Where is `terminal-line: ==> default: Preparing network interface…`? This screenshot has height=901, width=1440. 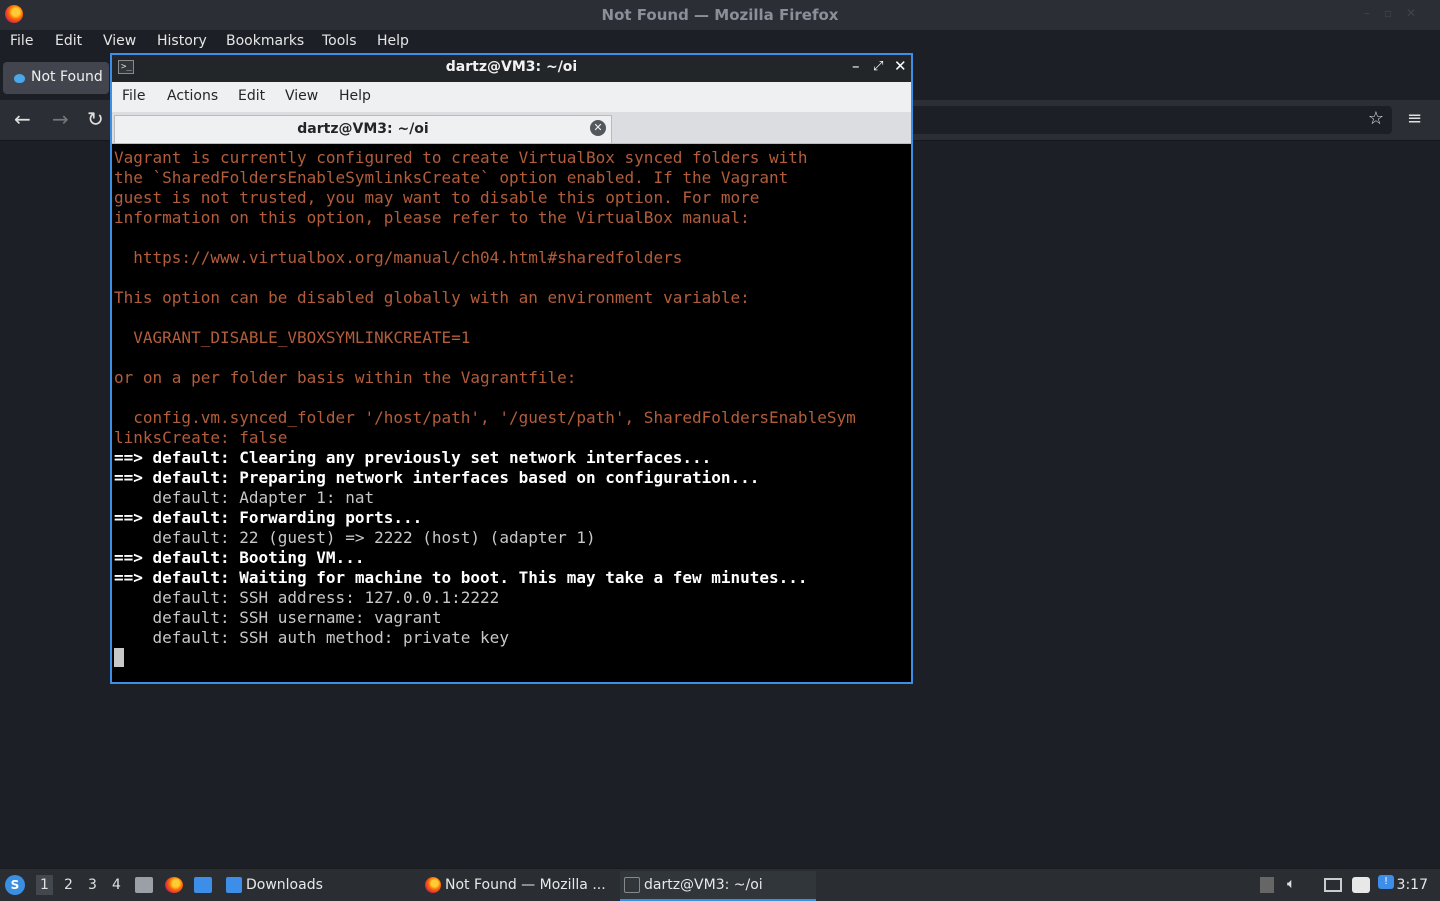
terminal-line: ==> default: Preparing network interface… is located at coordinates (437, 477).